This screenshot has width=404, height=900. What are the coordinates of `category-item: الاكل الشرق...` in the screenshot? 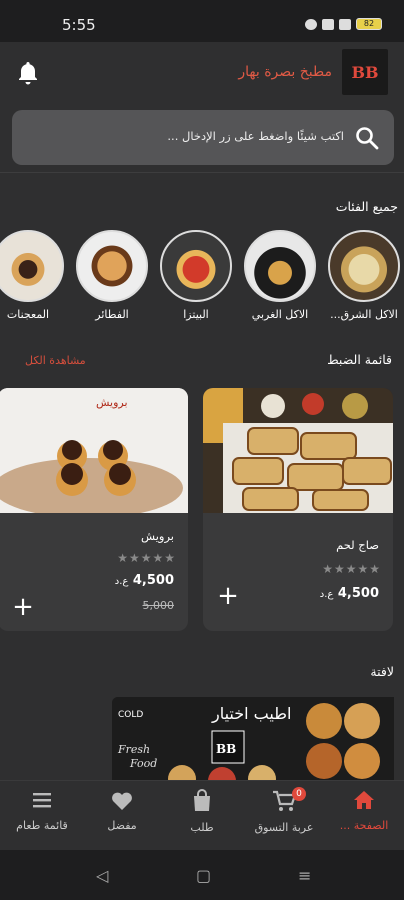 It's located at (364, 275).